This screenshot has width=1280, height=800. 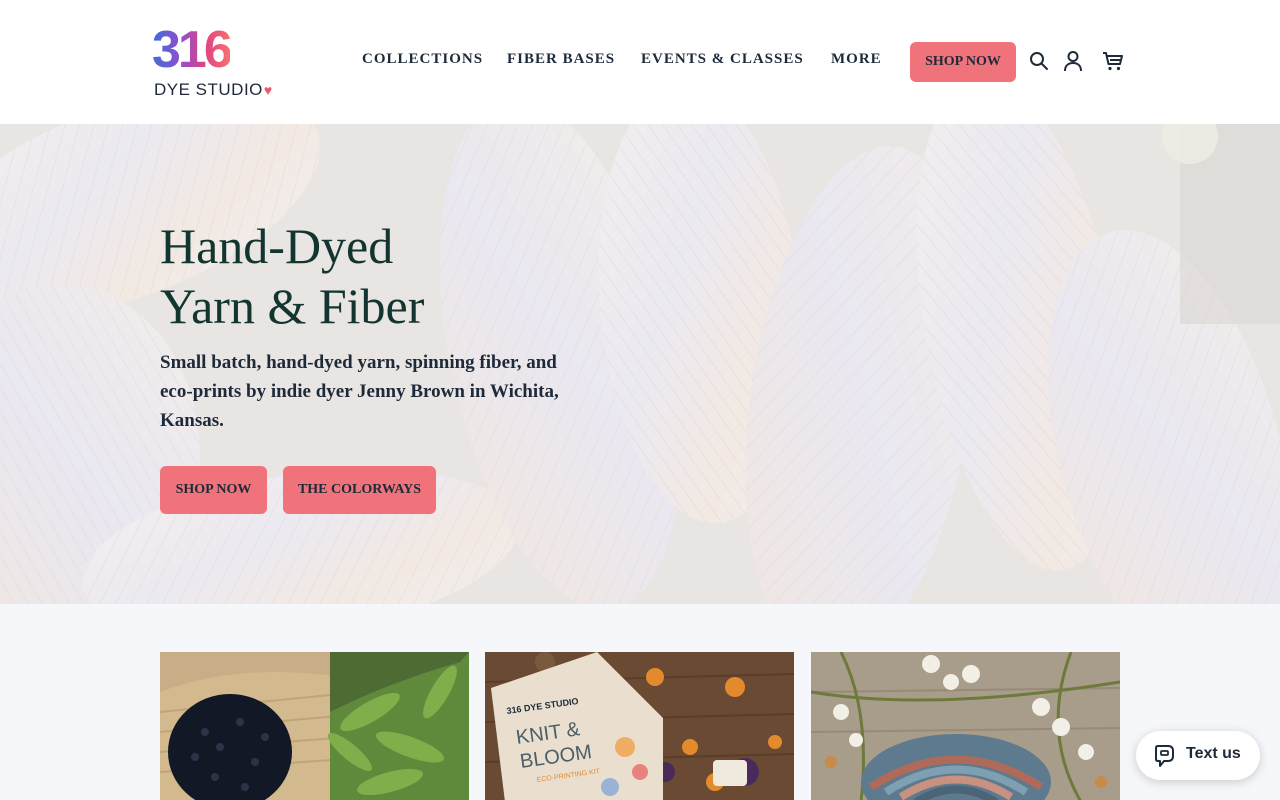 What do you see at coordinates (268, 90) in the screenshot?
I see `heart-icon: ♥` at bounding box center [268, 90].